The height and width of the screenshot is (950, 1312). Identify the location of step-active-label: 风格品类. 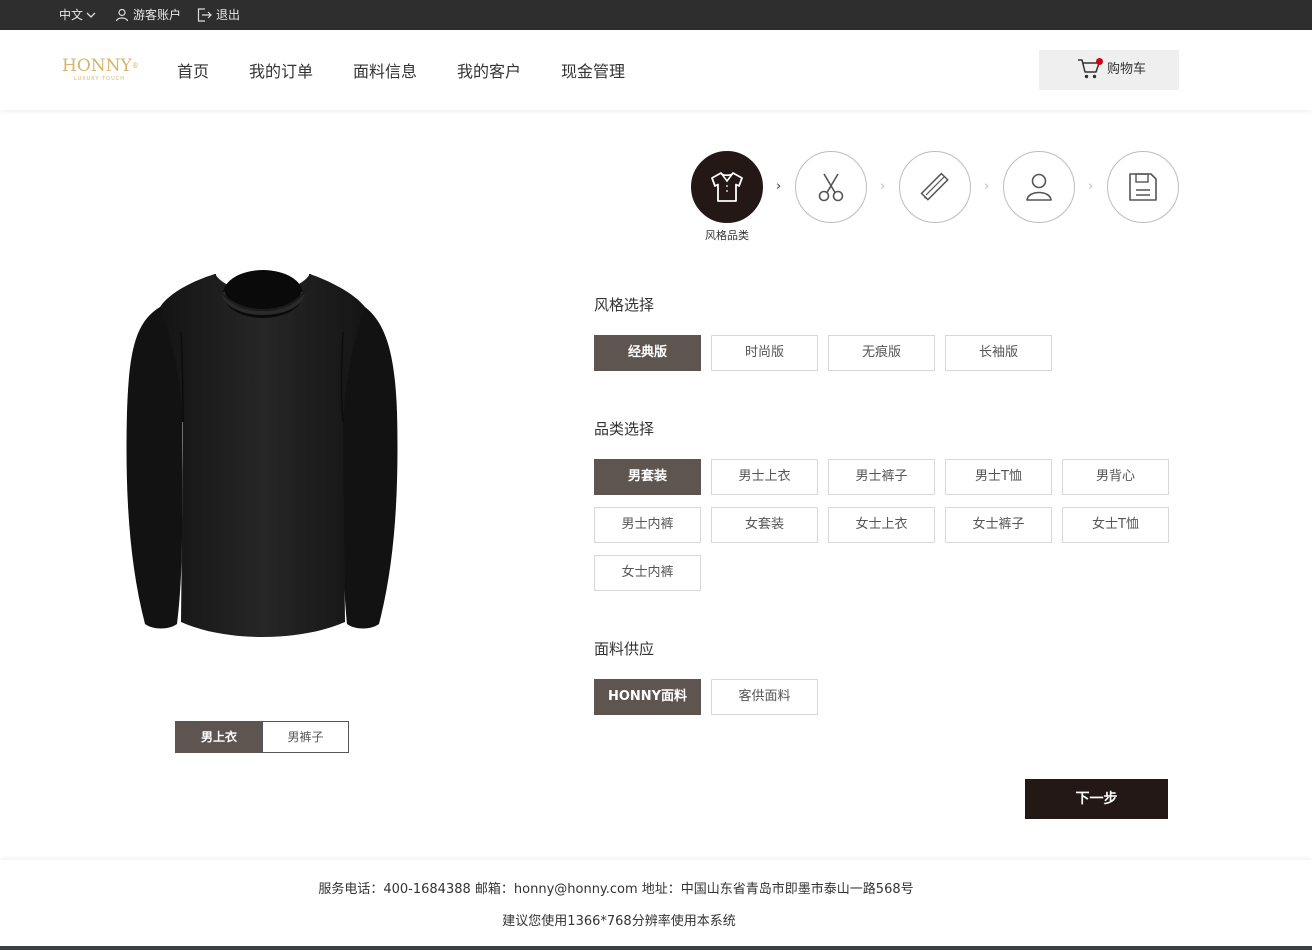
(727, 235).